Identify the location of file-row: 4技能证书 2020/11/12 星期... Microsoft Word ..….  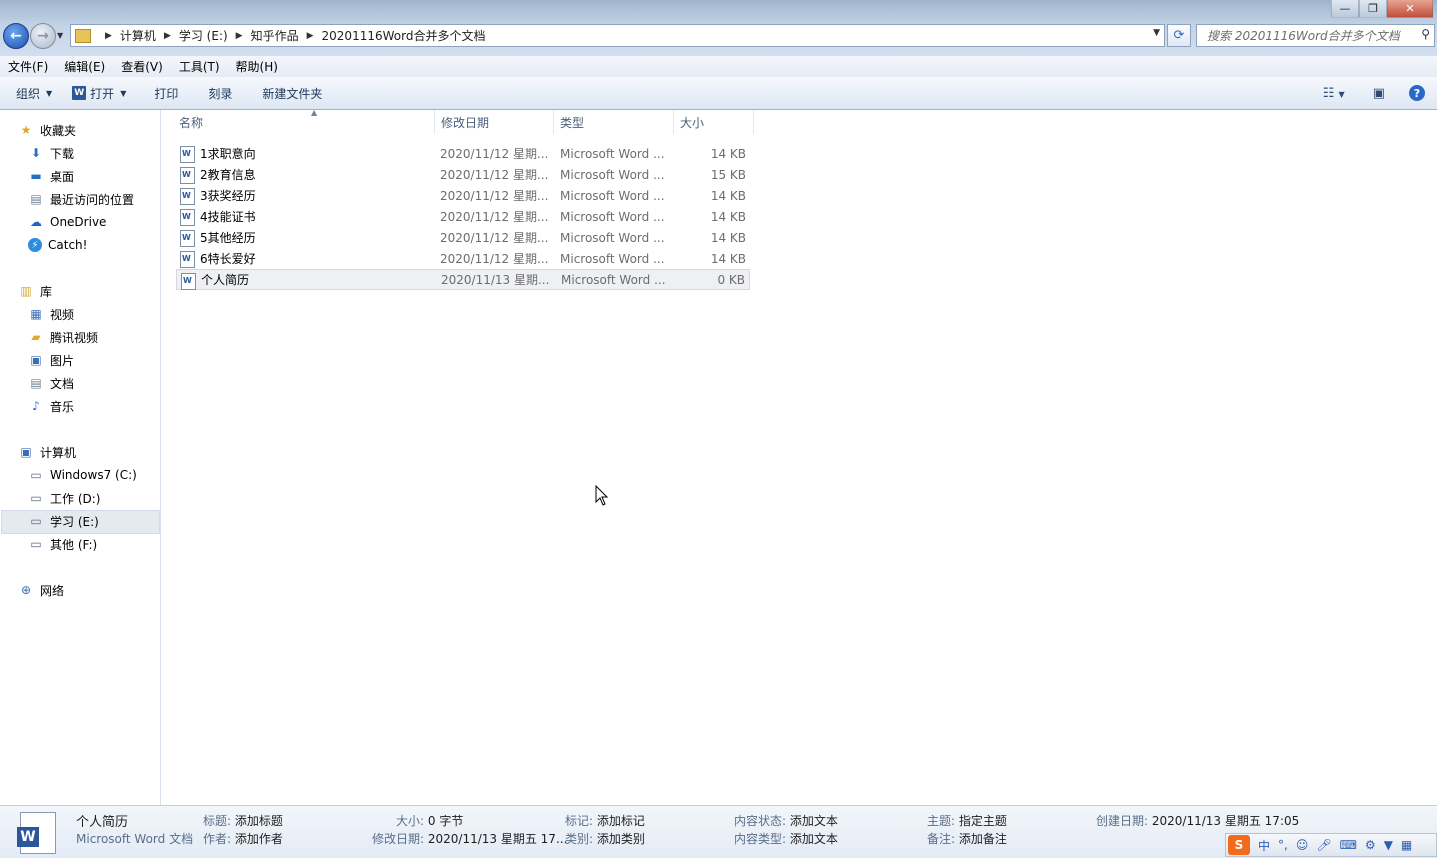
(463, 216).